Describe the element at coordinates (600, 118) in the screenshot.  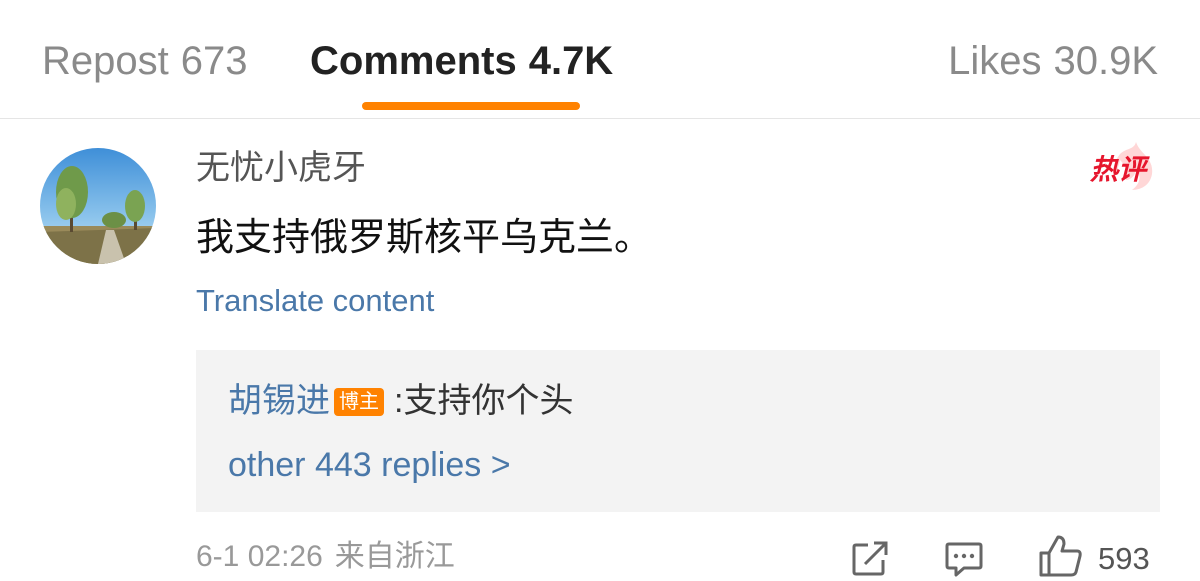
I see `tabs-divider` at that location.